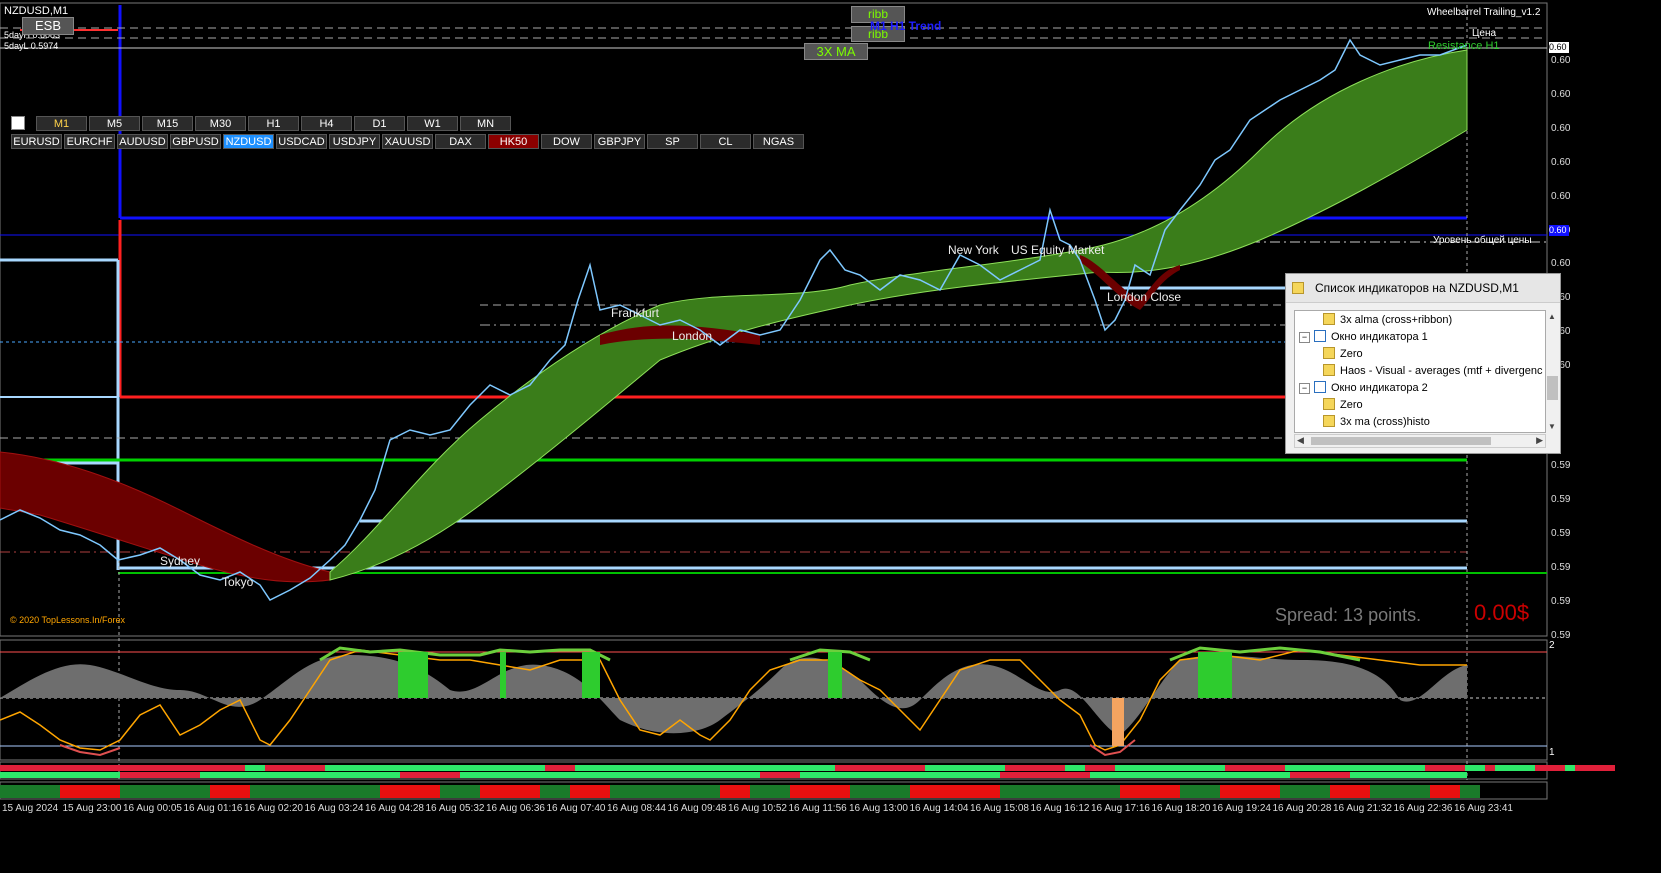  Describe the element at coordinates (30, 808) in the screenshot. I see `time-axis-label: 15 Aug 2024` at that location.